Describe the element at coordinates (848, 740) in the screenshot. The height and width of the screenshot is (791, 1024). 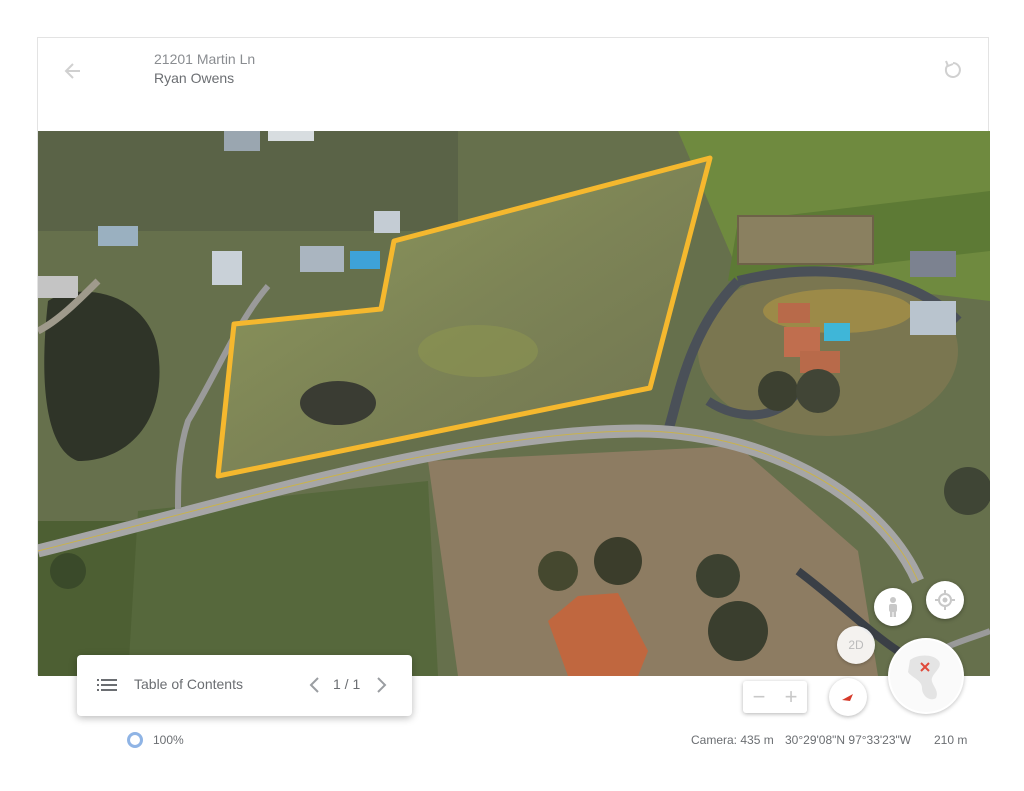
I see `cursor-coordinates: 30°29'08"N 97°33'23"W` at that location.